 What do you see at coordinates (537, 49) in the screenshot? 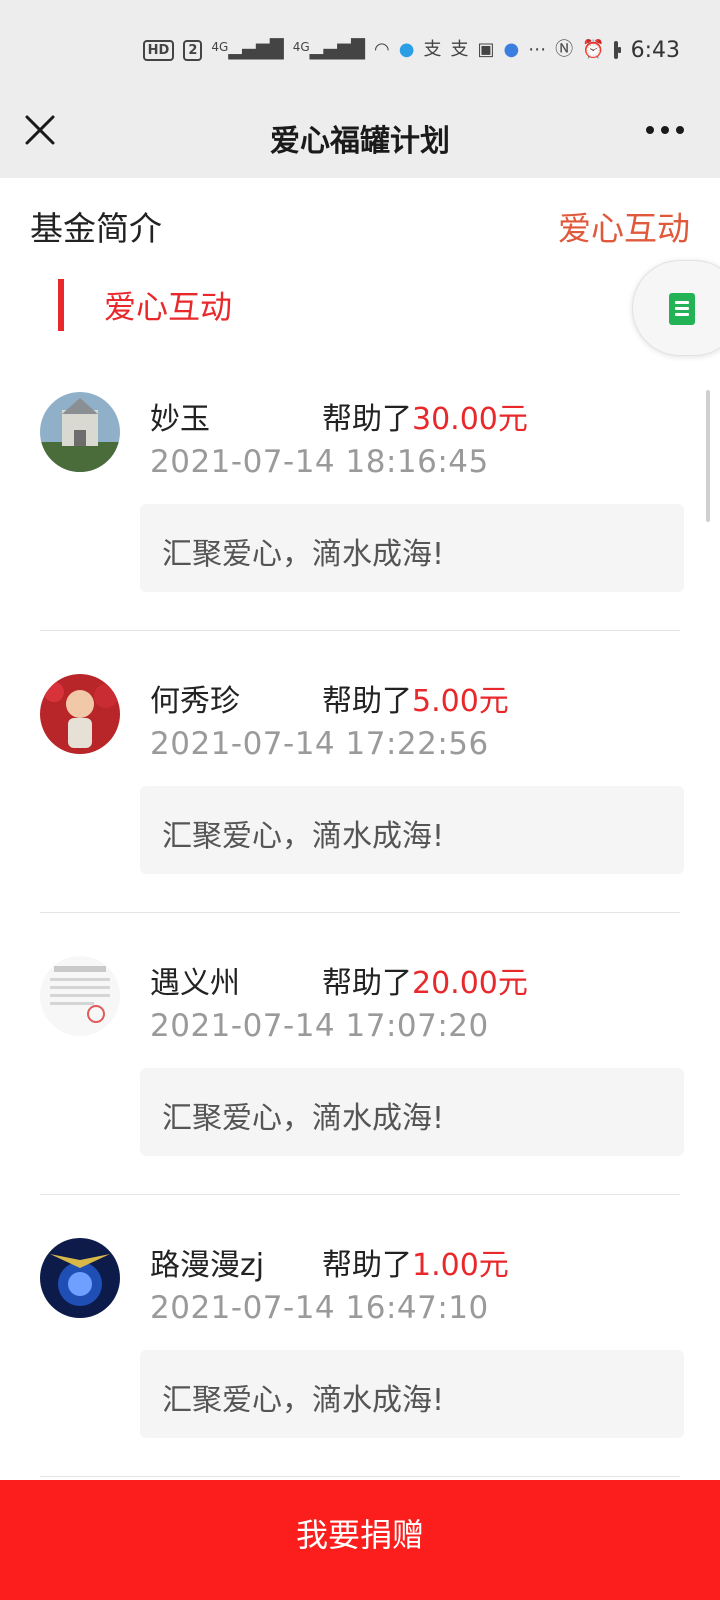
I see `more-notifications-icon: ⋯` at bounding box center [537, 49].